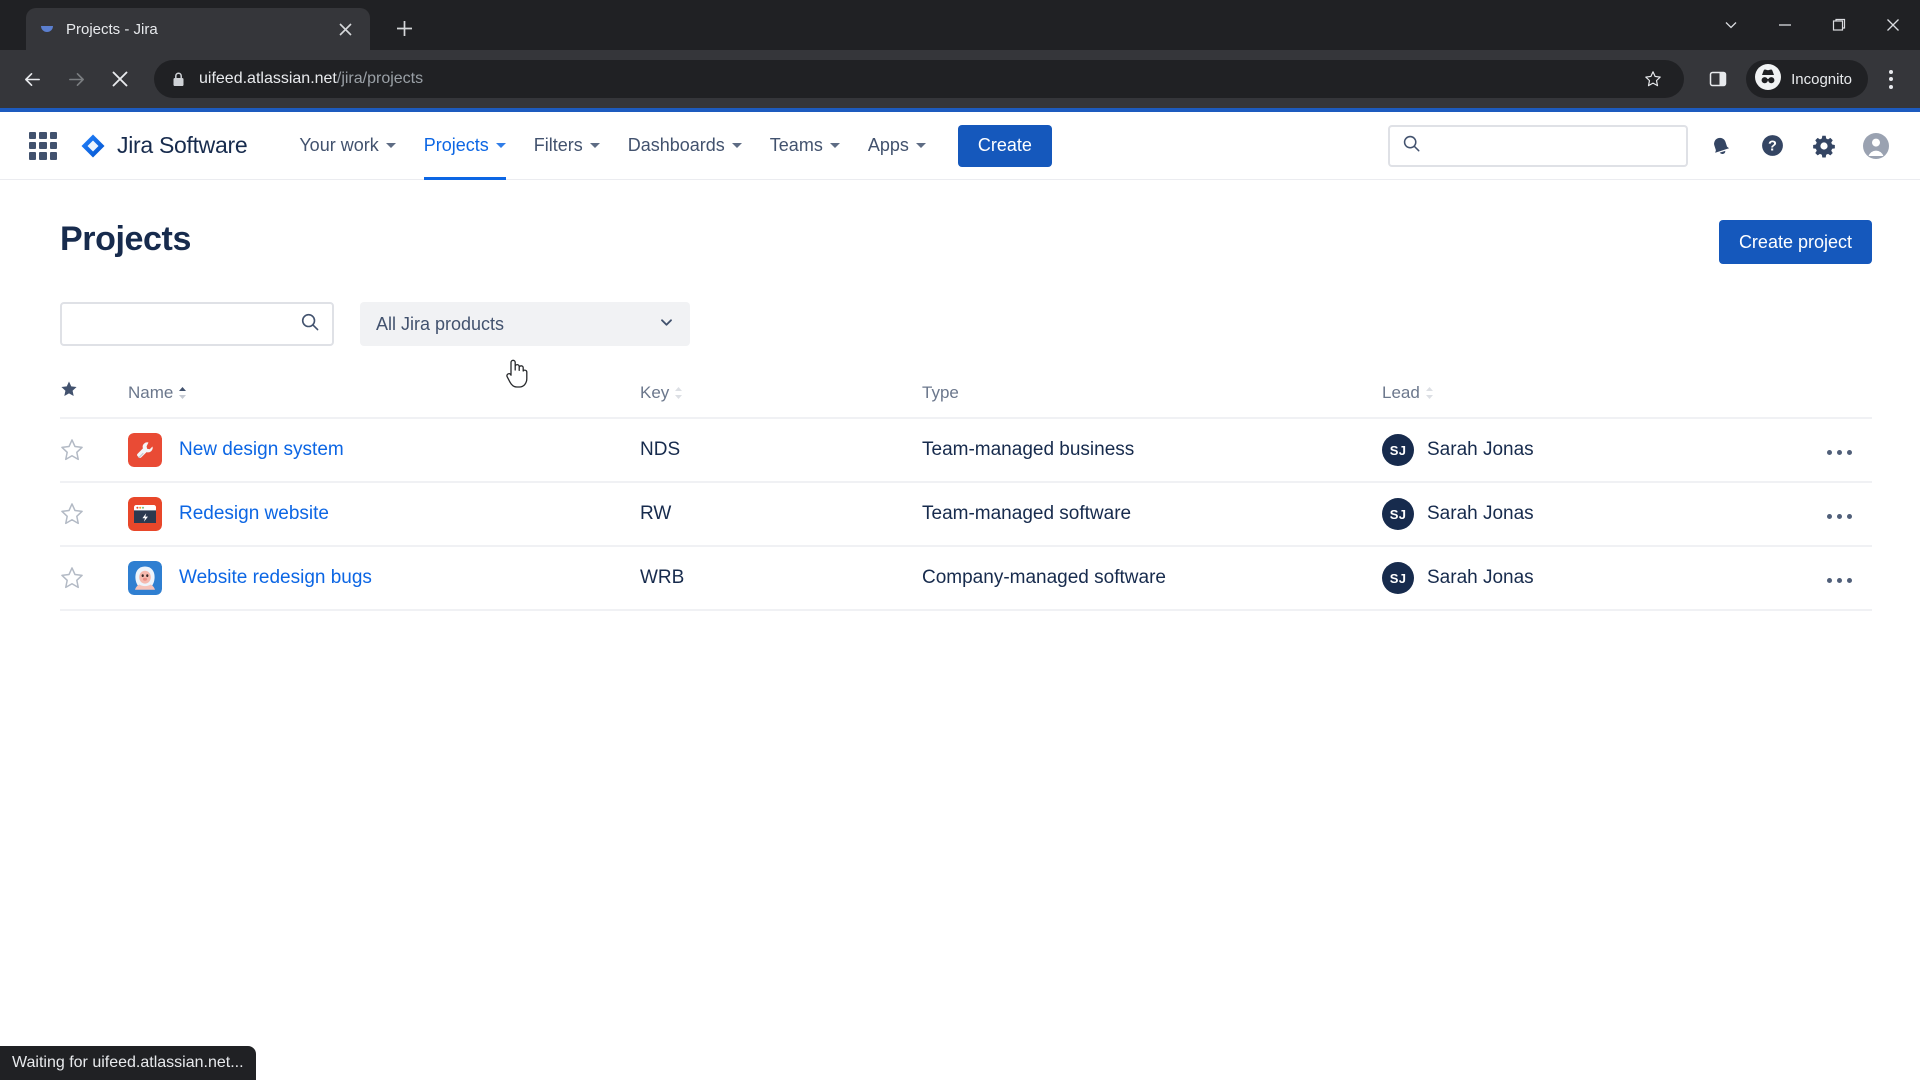 Image resolution: width=1920 pixels, height=1080 pixels. I want to click on nav-item-your-work: Your work, so click(347, 146).